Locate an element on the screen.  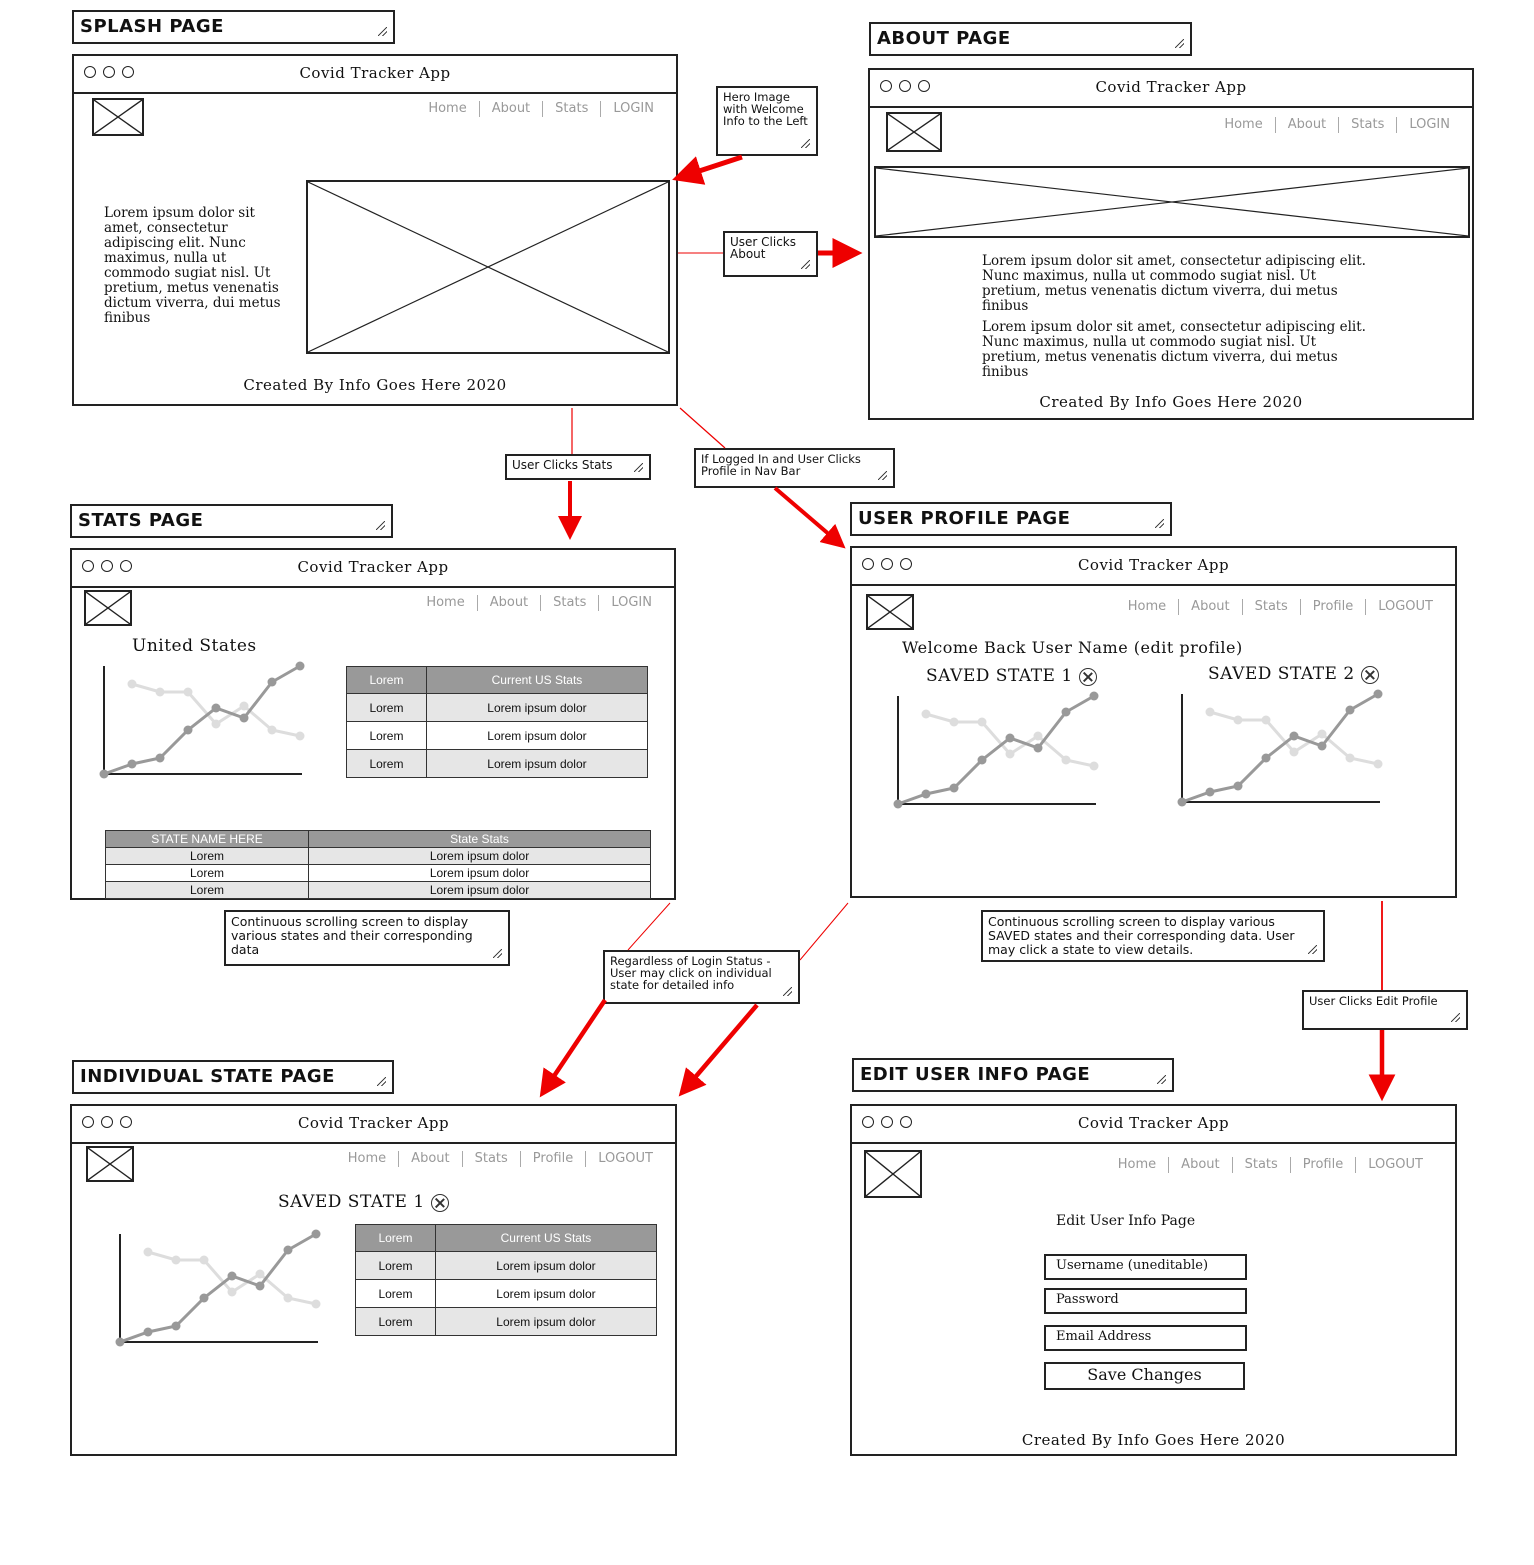
arrow-state-right is located at coordinates (718, 1050).